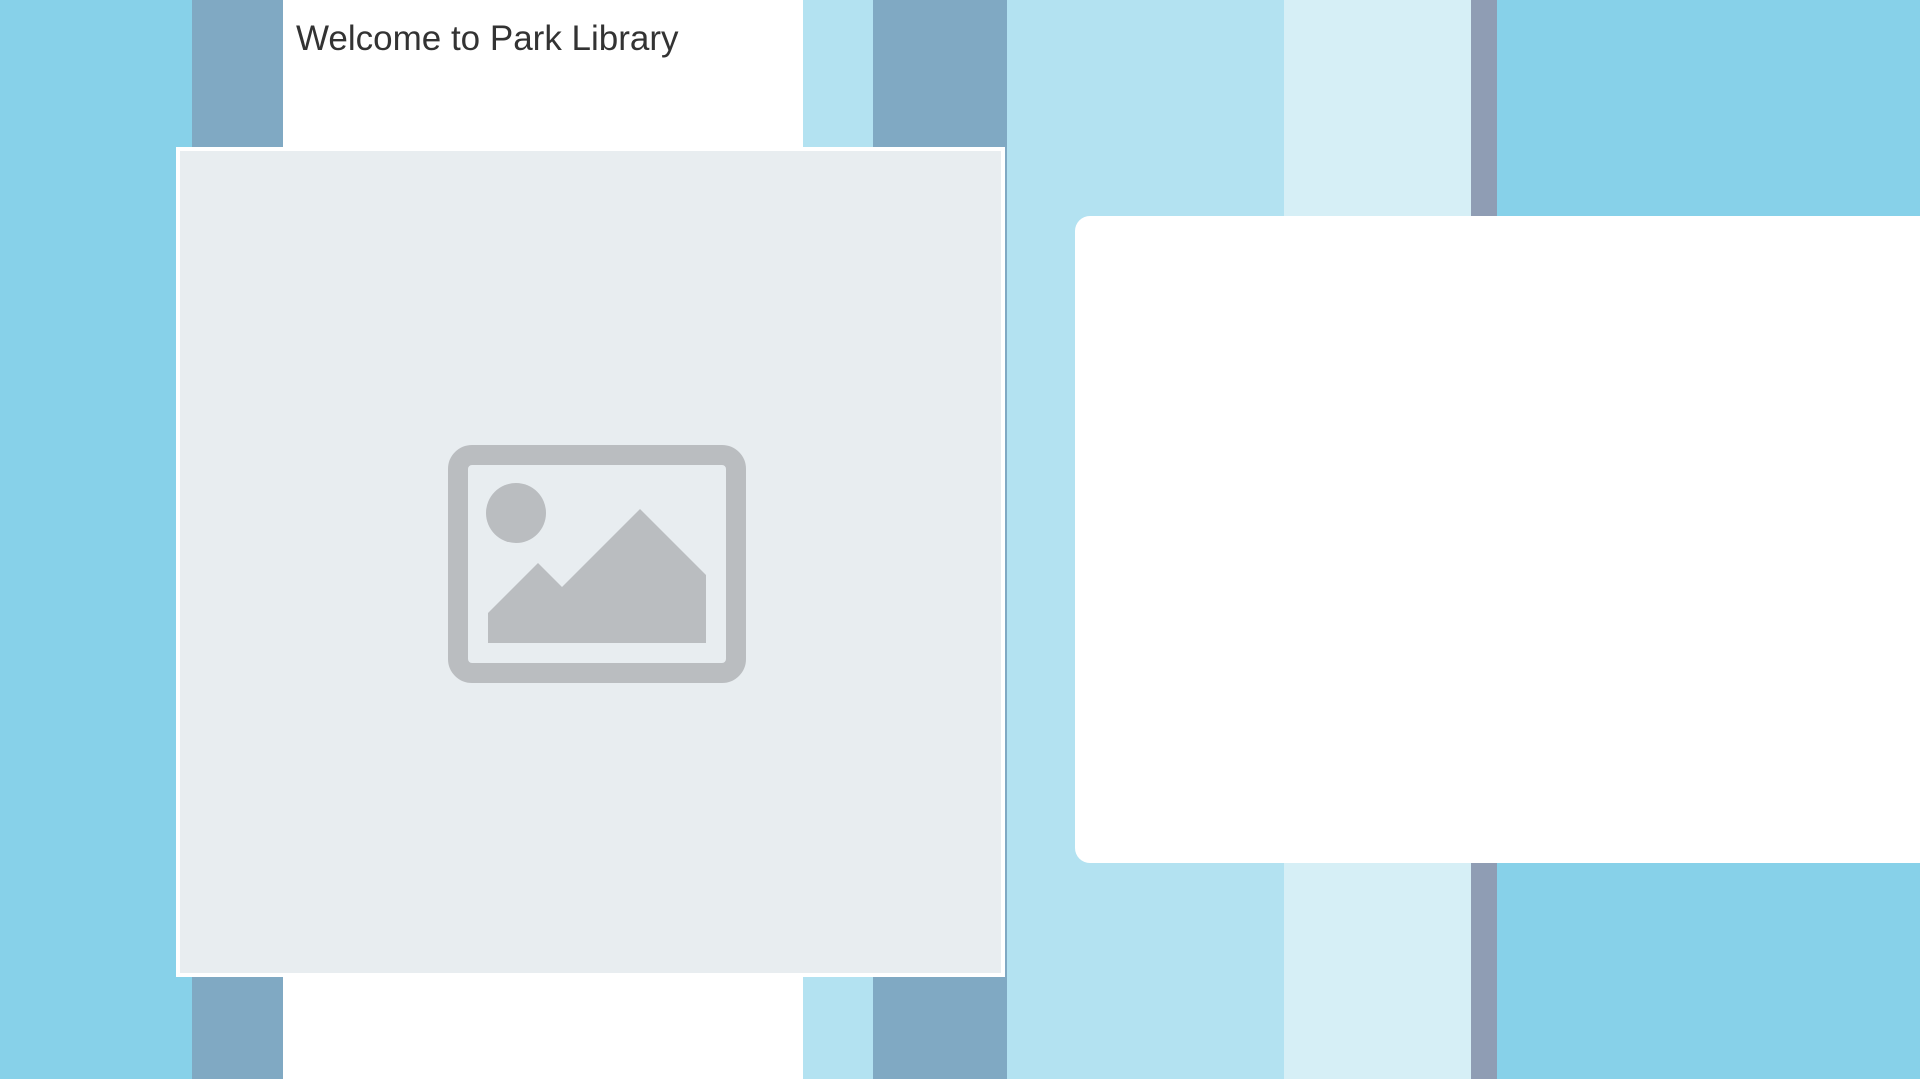 This screenshot has width=1920, height=1079. What do you see at coordinates (487, 38) in the screenshot?
I see `page-title: Welcome to Park Library` at bounding box center [487, 38].